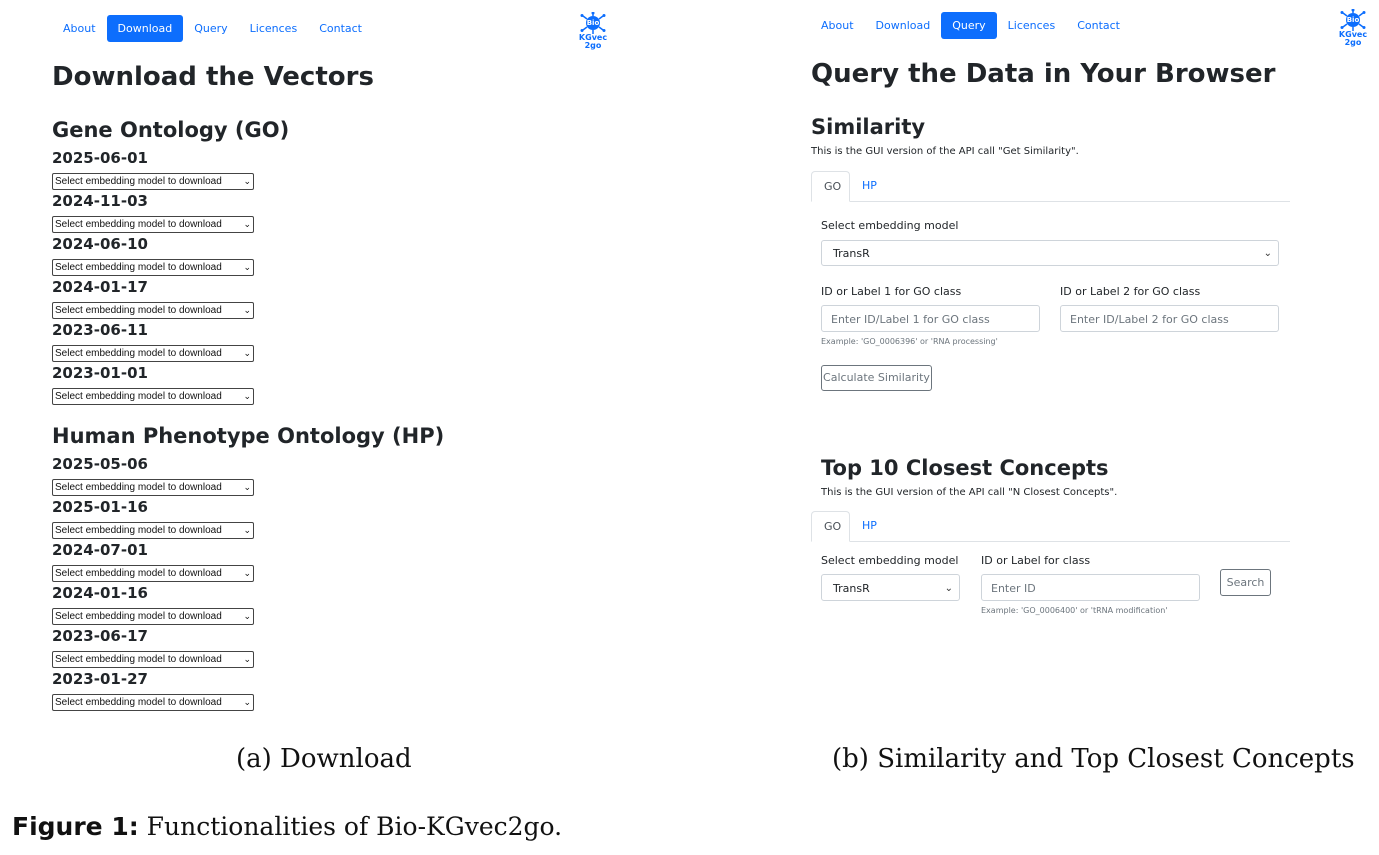 This screenshot has width=1379, height=855. I want to click on page-title: Download the Vectors, so click(213, 77).